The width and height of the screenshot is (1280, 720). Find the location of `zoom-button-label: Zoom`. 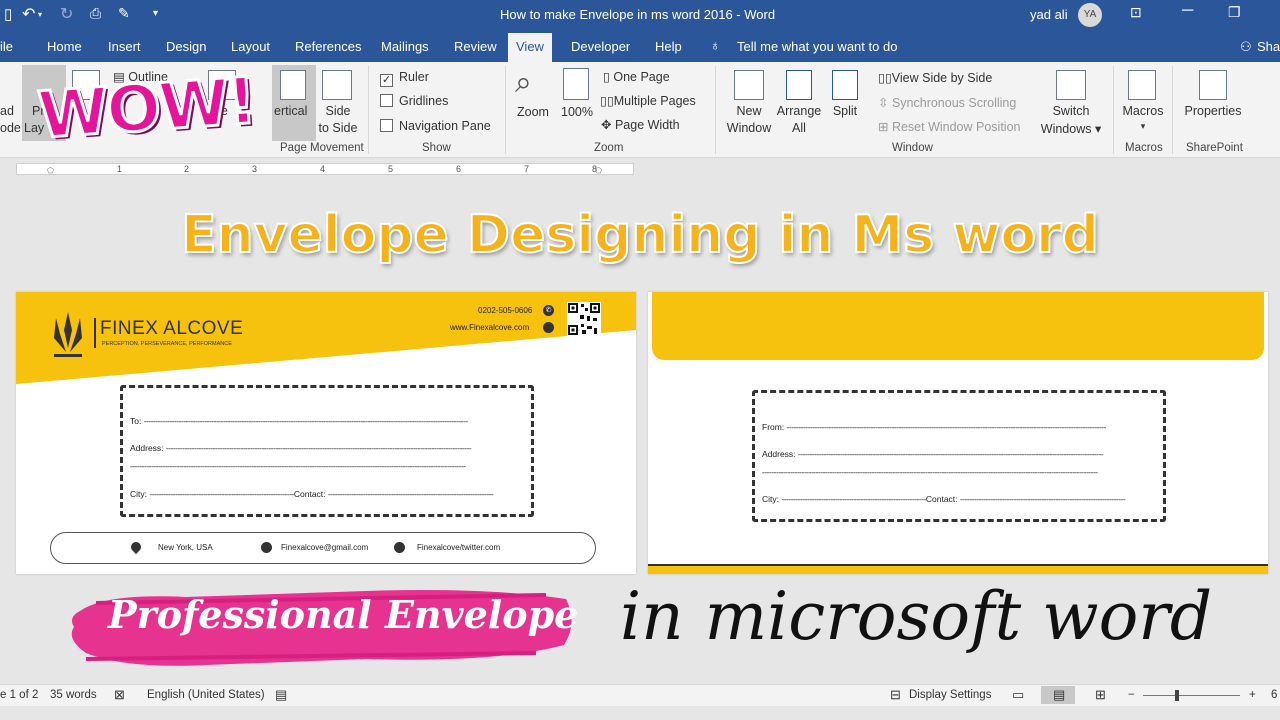

zoom-button-label: Zoom is located at coordinates (533, 112).